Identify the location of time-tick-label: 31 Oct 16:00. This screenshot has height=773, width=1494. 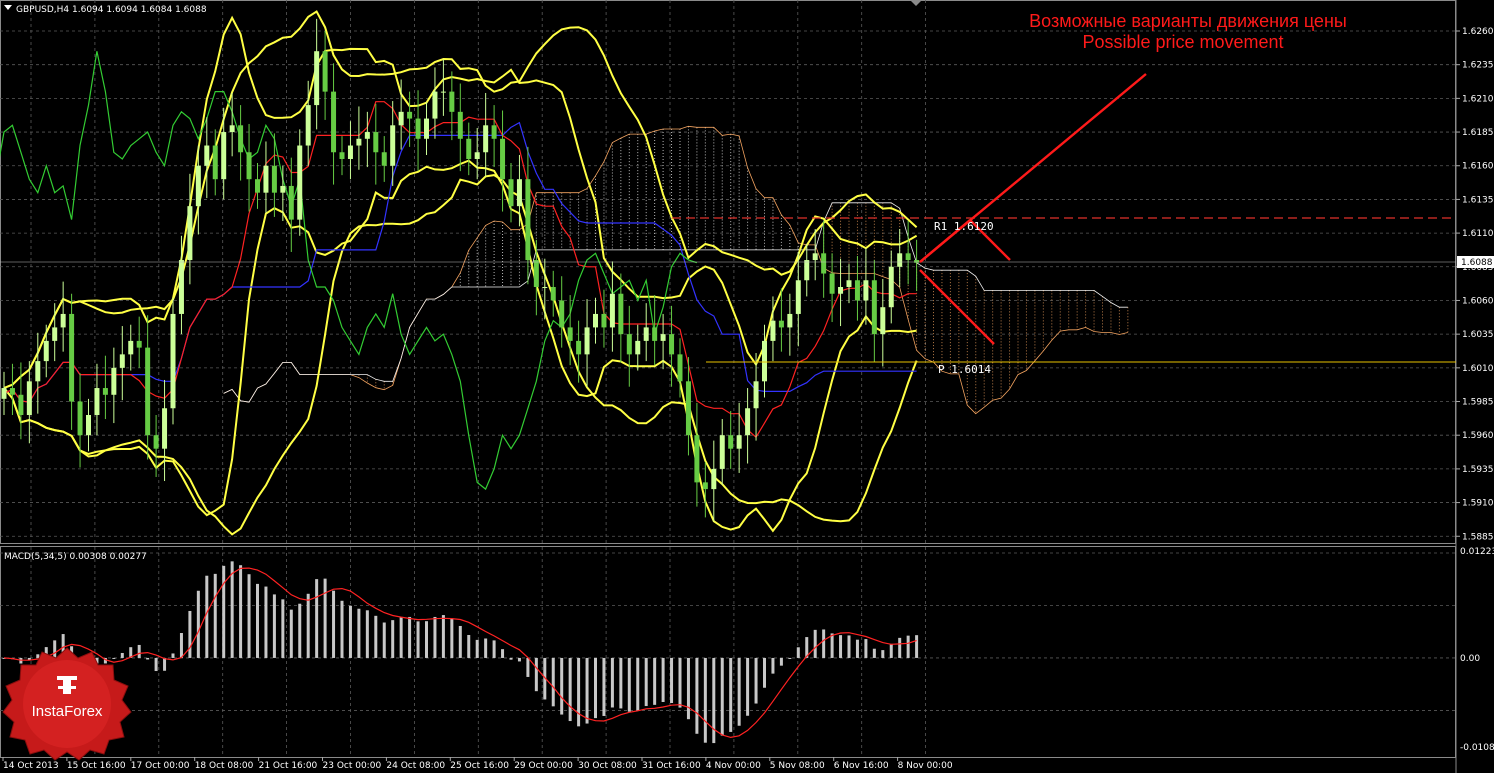
(671, 766).